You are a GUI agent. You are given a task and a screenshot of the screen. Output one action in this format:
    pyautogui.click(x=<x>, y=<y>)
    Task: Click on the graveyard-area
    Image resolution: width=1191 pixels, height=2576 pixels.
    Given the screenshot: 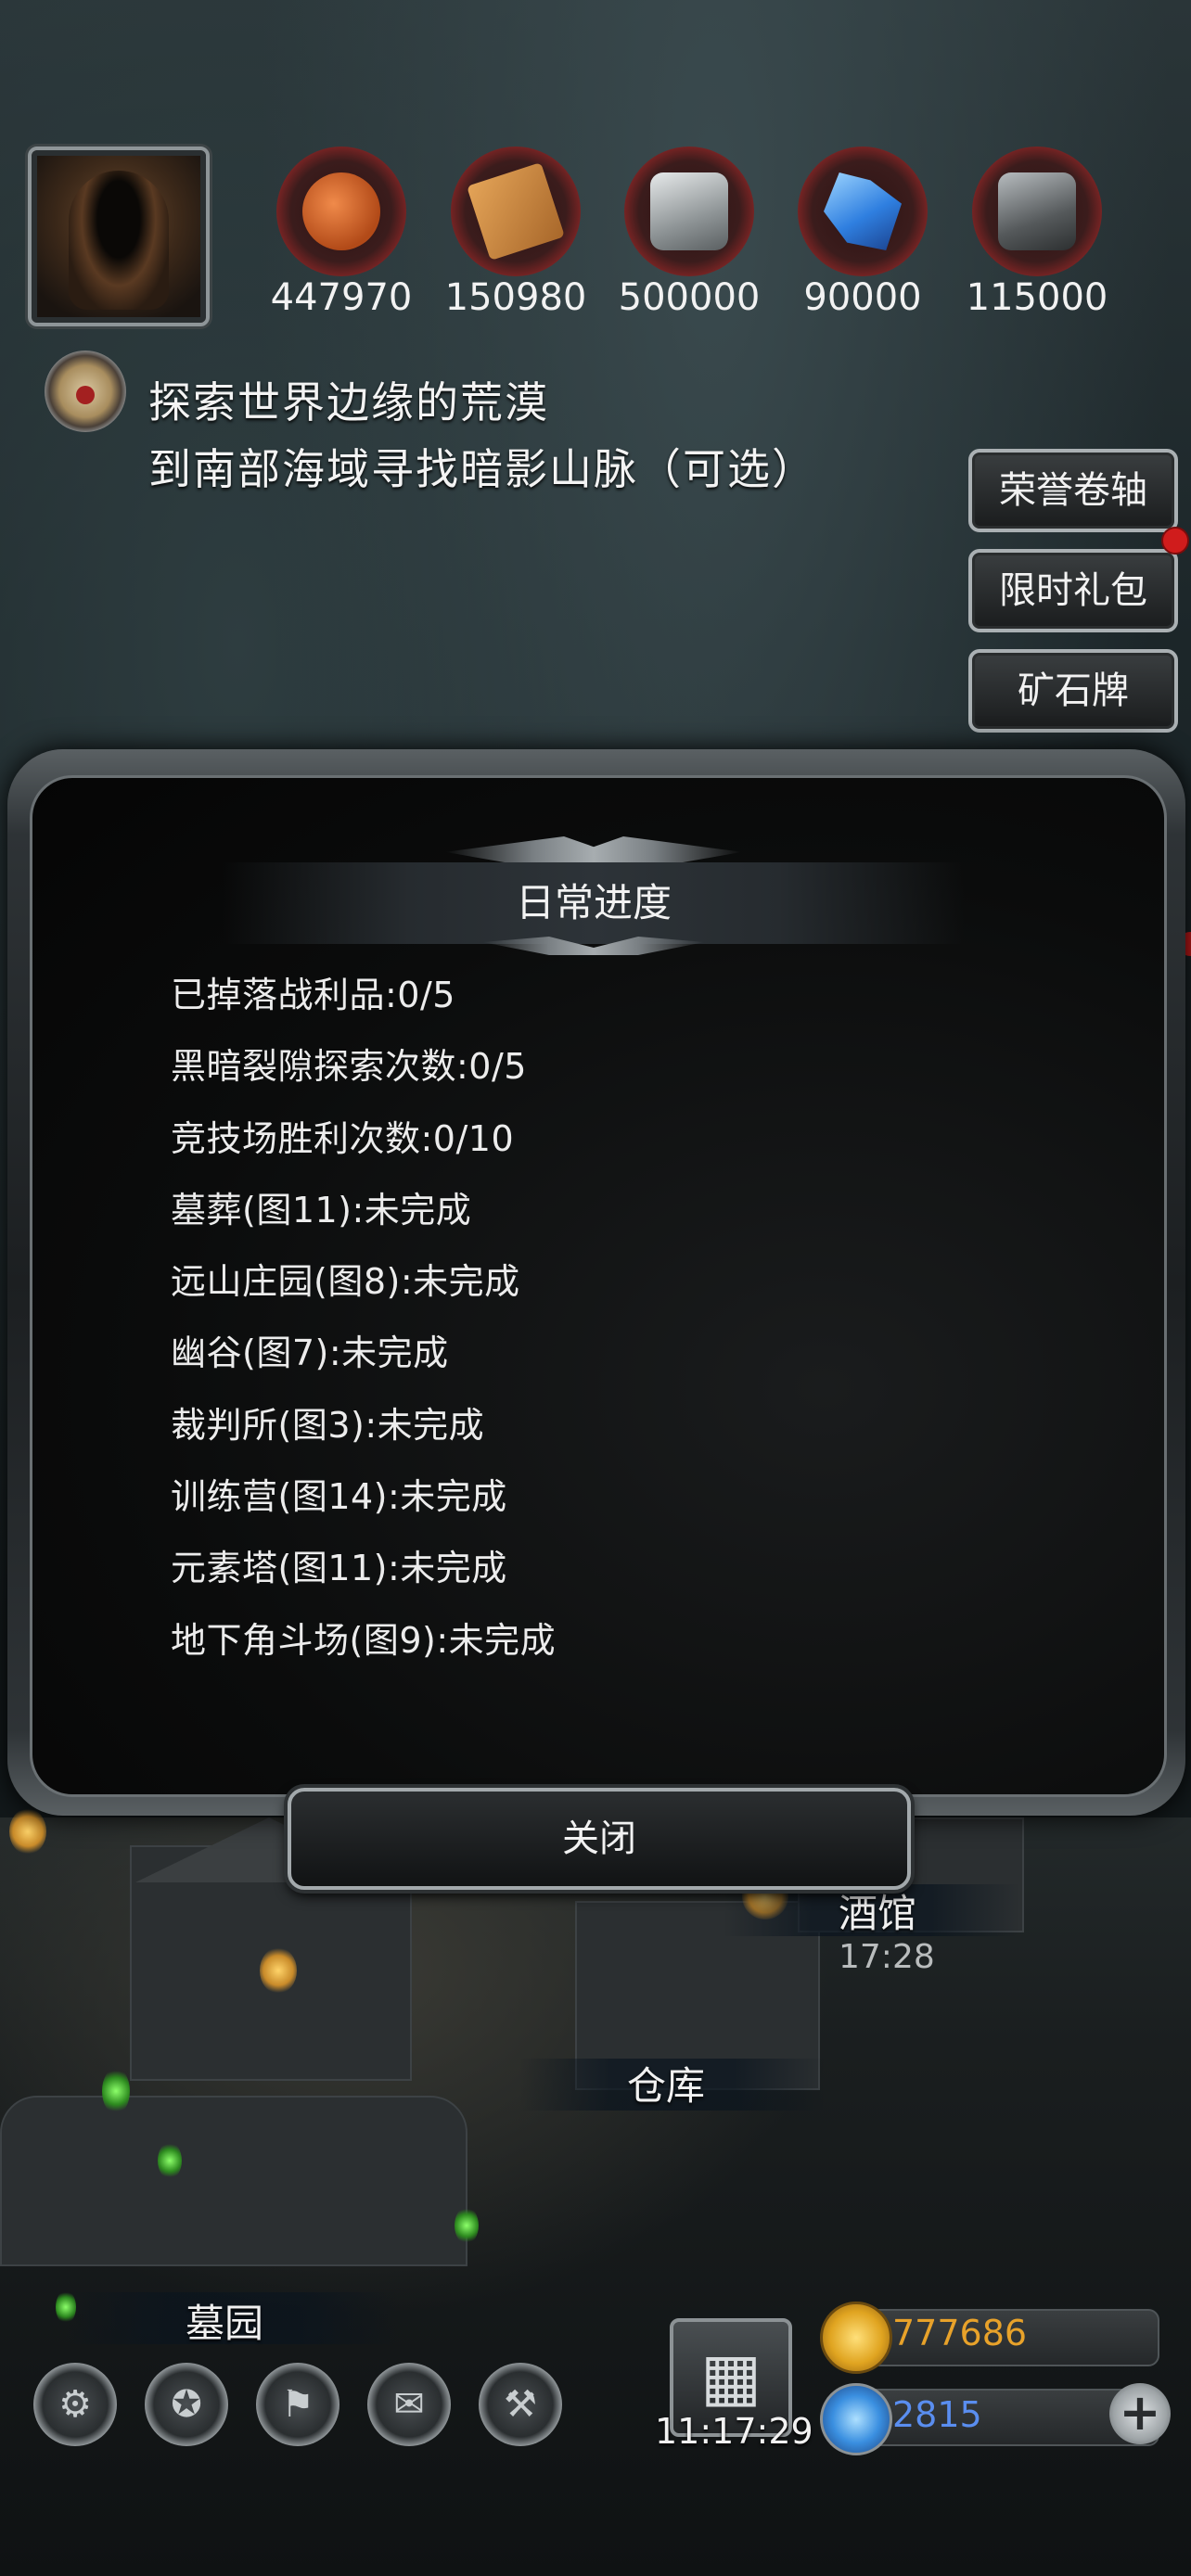 What is the action you would take?
    pyautogui.click(x=233, y=2181)
    